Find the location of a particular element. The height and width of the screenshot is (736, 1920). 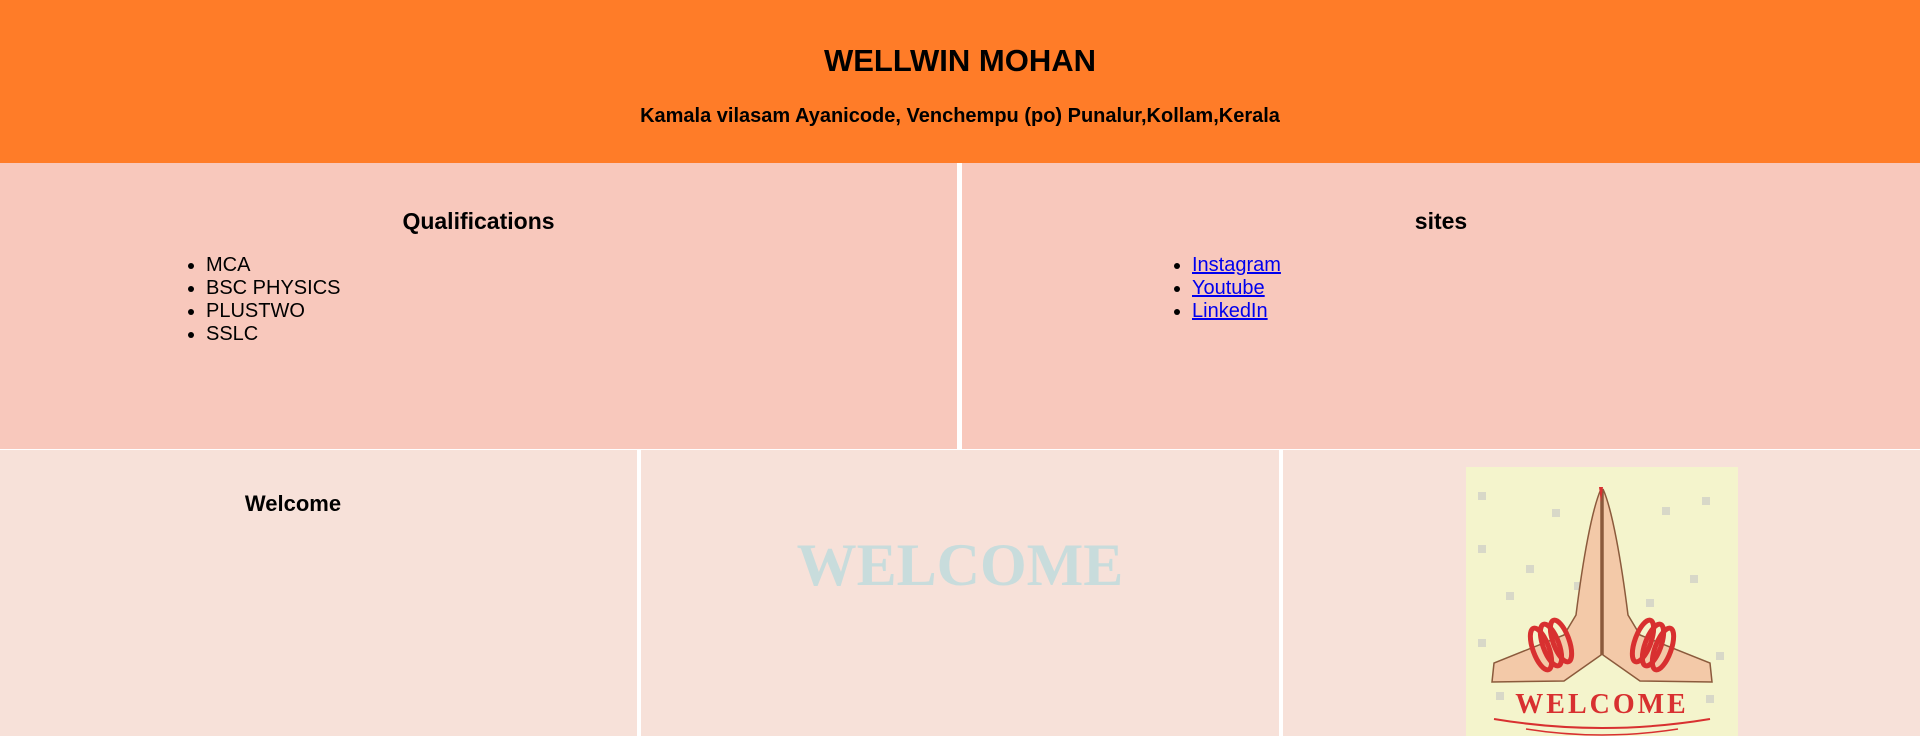

welcome-panel: Welcome is located at coordinates (318, 593).